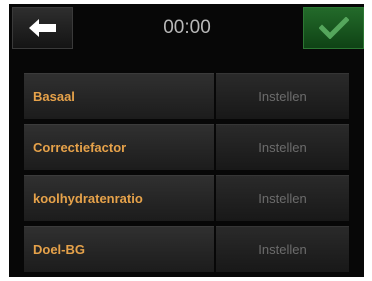 The height and width of the screenshot is (281, 372). I want to click on setting-label: Doel-BG, so click(119, 249).